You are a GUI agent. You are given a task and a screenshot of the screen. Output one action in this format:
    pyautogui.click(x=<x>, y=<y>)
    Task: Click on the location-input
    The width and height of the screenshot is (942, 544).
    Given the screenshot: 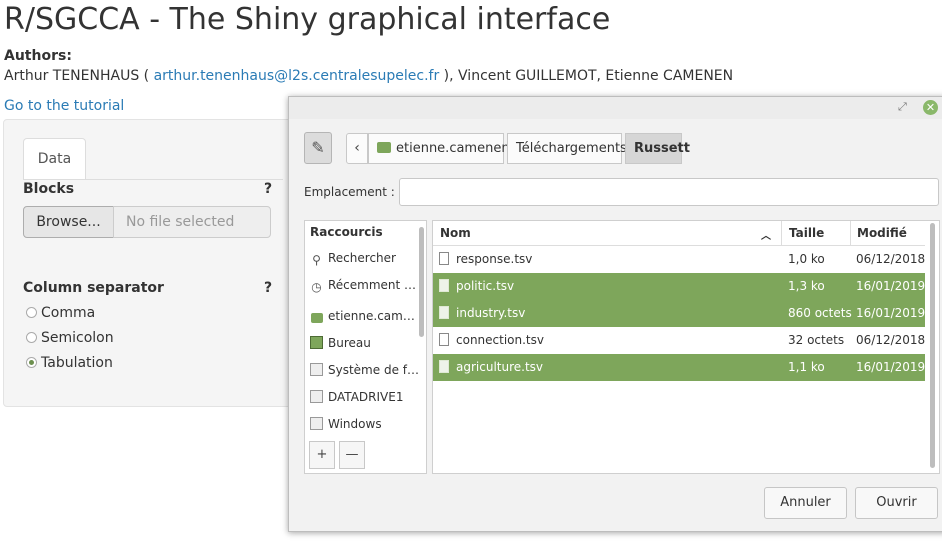 What is the action you would take?
    pyautogui.click(x=669, y=192)
    